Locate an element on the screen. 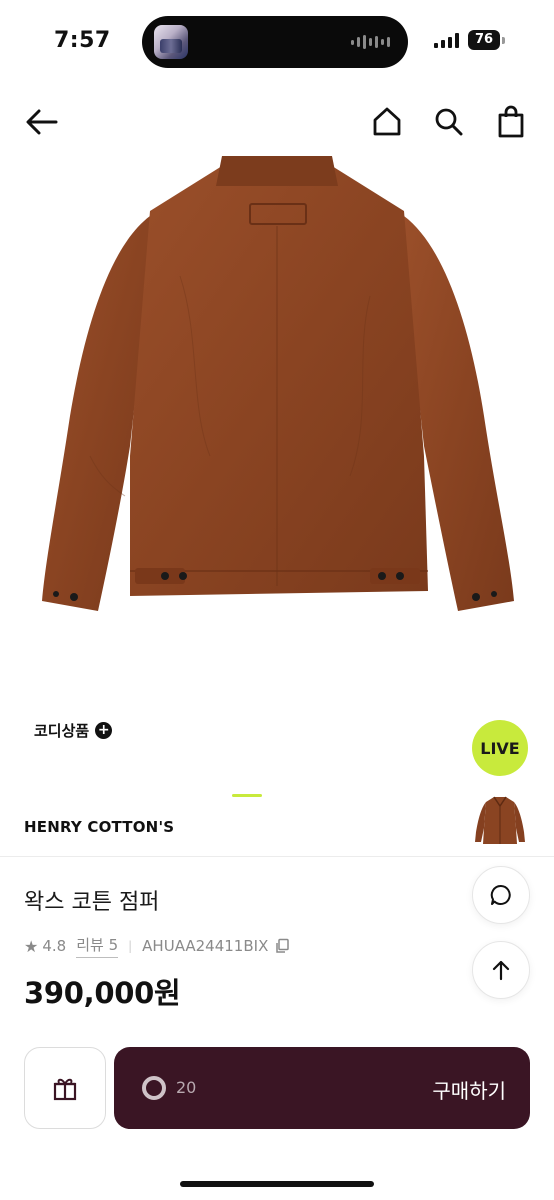 This screenshot has height=1200, width=554. gift-button is located at coordinates (65, 1088).